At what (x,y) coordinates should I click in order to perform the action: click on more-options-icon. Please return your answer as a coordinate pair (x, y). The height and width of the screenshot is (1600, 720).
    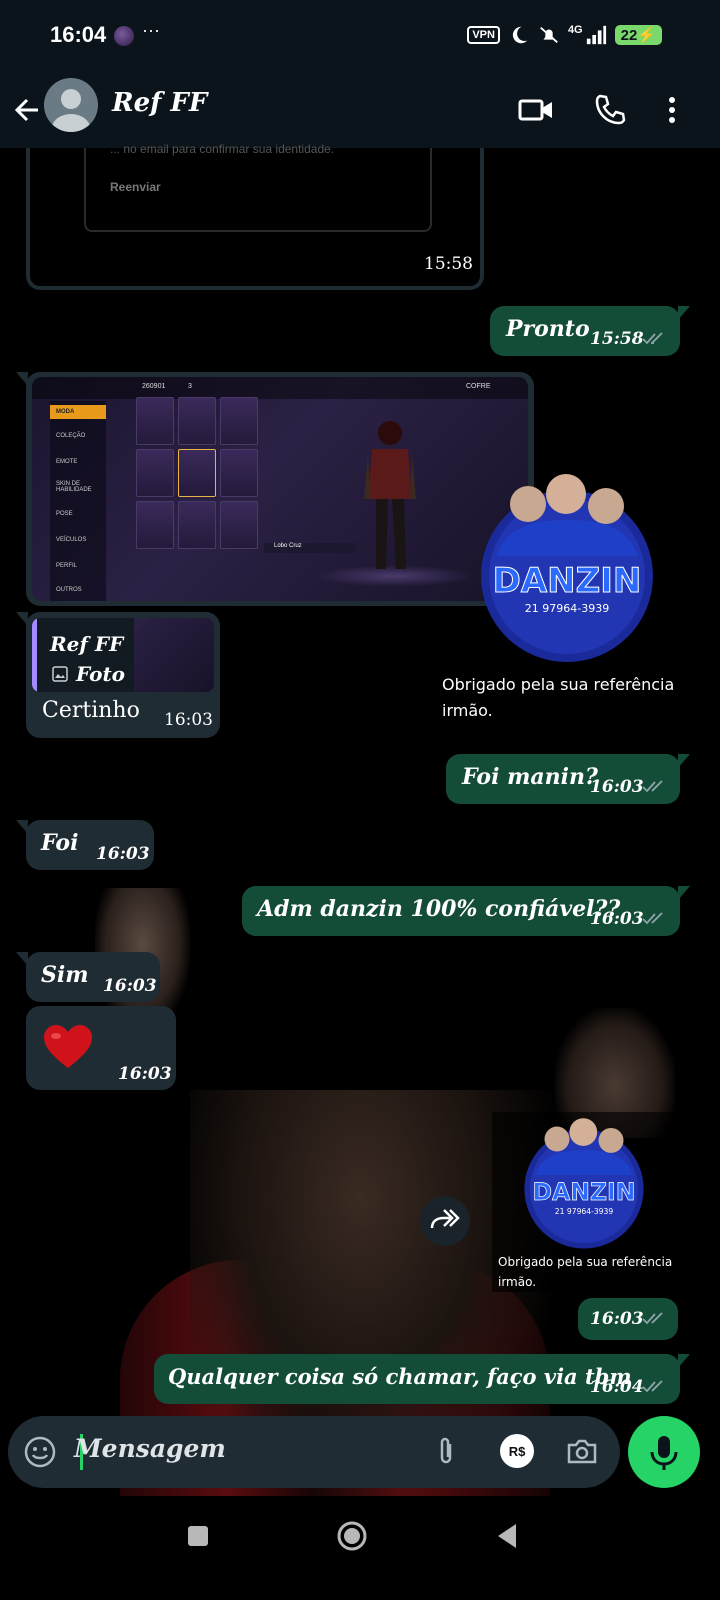
    Looking at the image, I should click on (672, 110).